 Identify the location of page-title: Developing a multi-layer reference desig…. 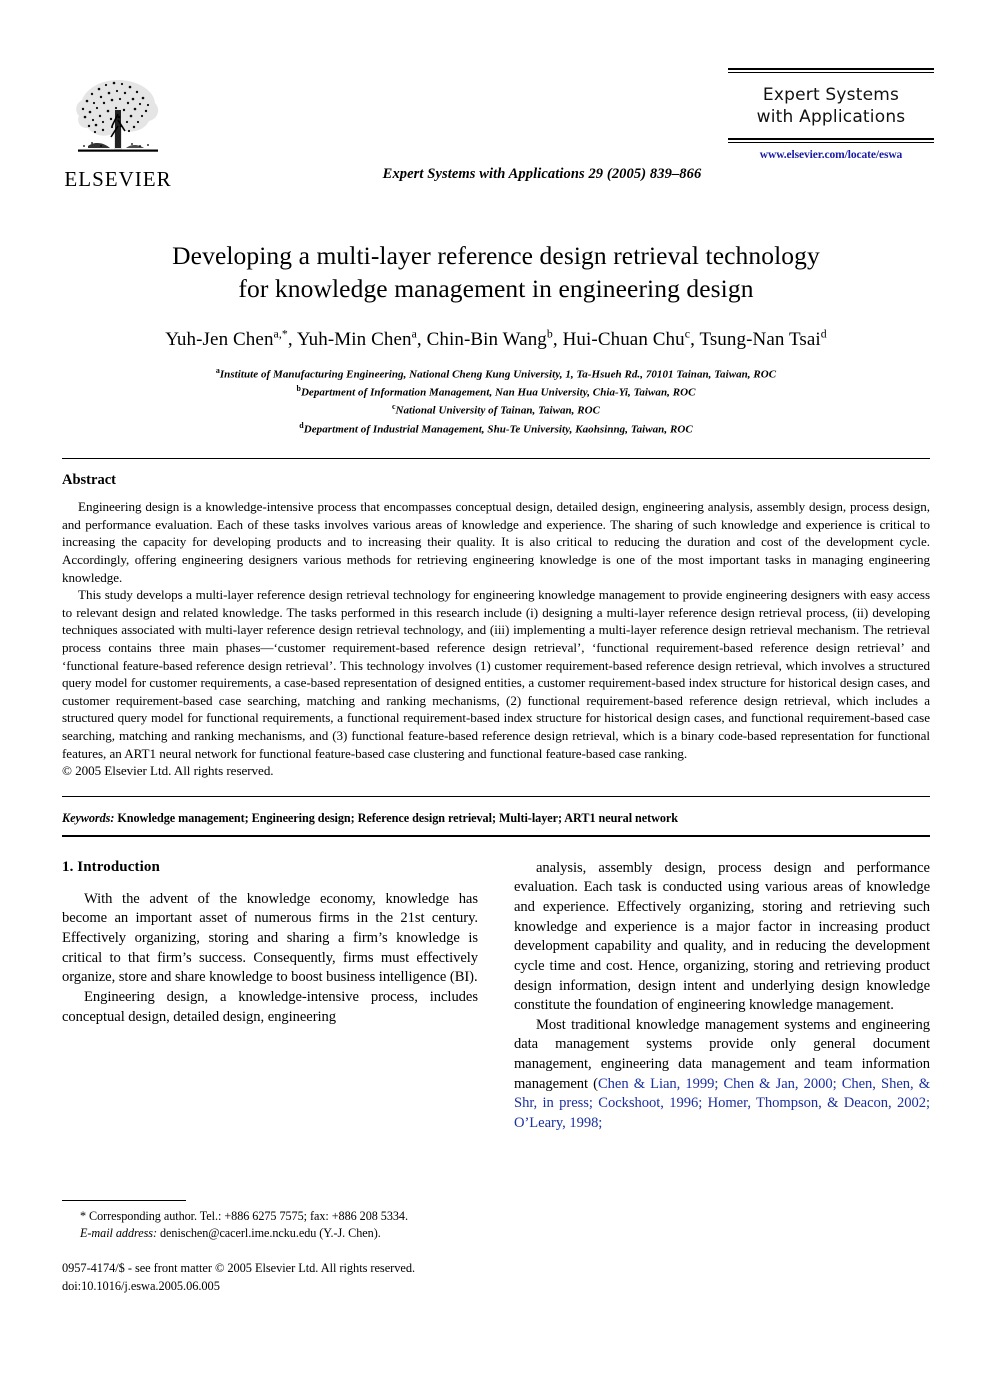
(496, 272).